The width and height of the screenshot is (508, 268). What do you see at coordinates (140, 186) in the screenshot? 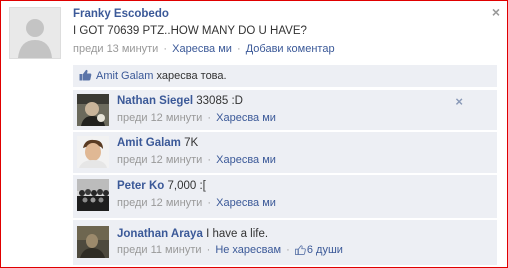
I see `commenter-name: Peter Ko` at bounding box center [140, 186].